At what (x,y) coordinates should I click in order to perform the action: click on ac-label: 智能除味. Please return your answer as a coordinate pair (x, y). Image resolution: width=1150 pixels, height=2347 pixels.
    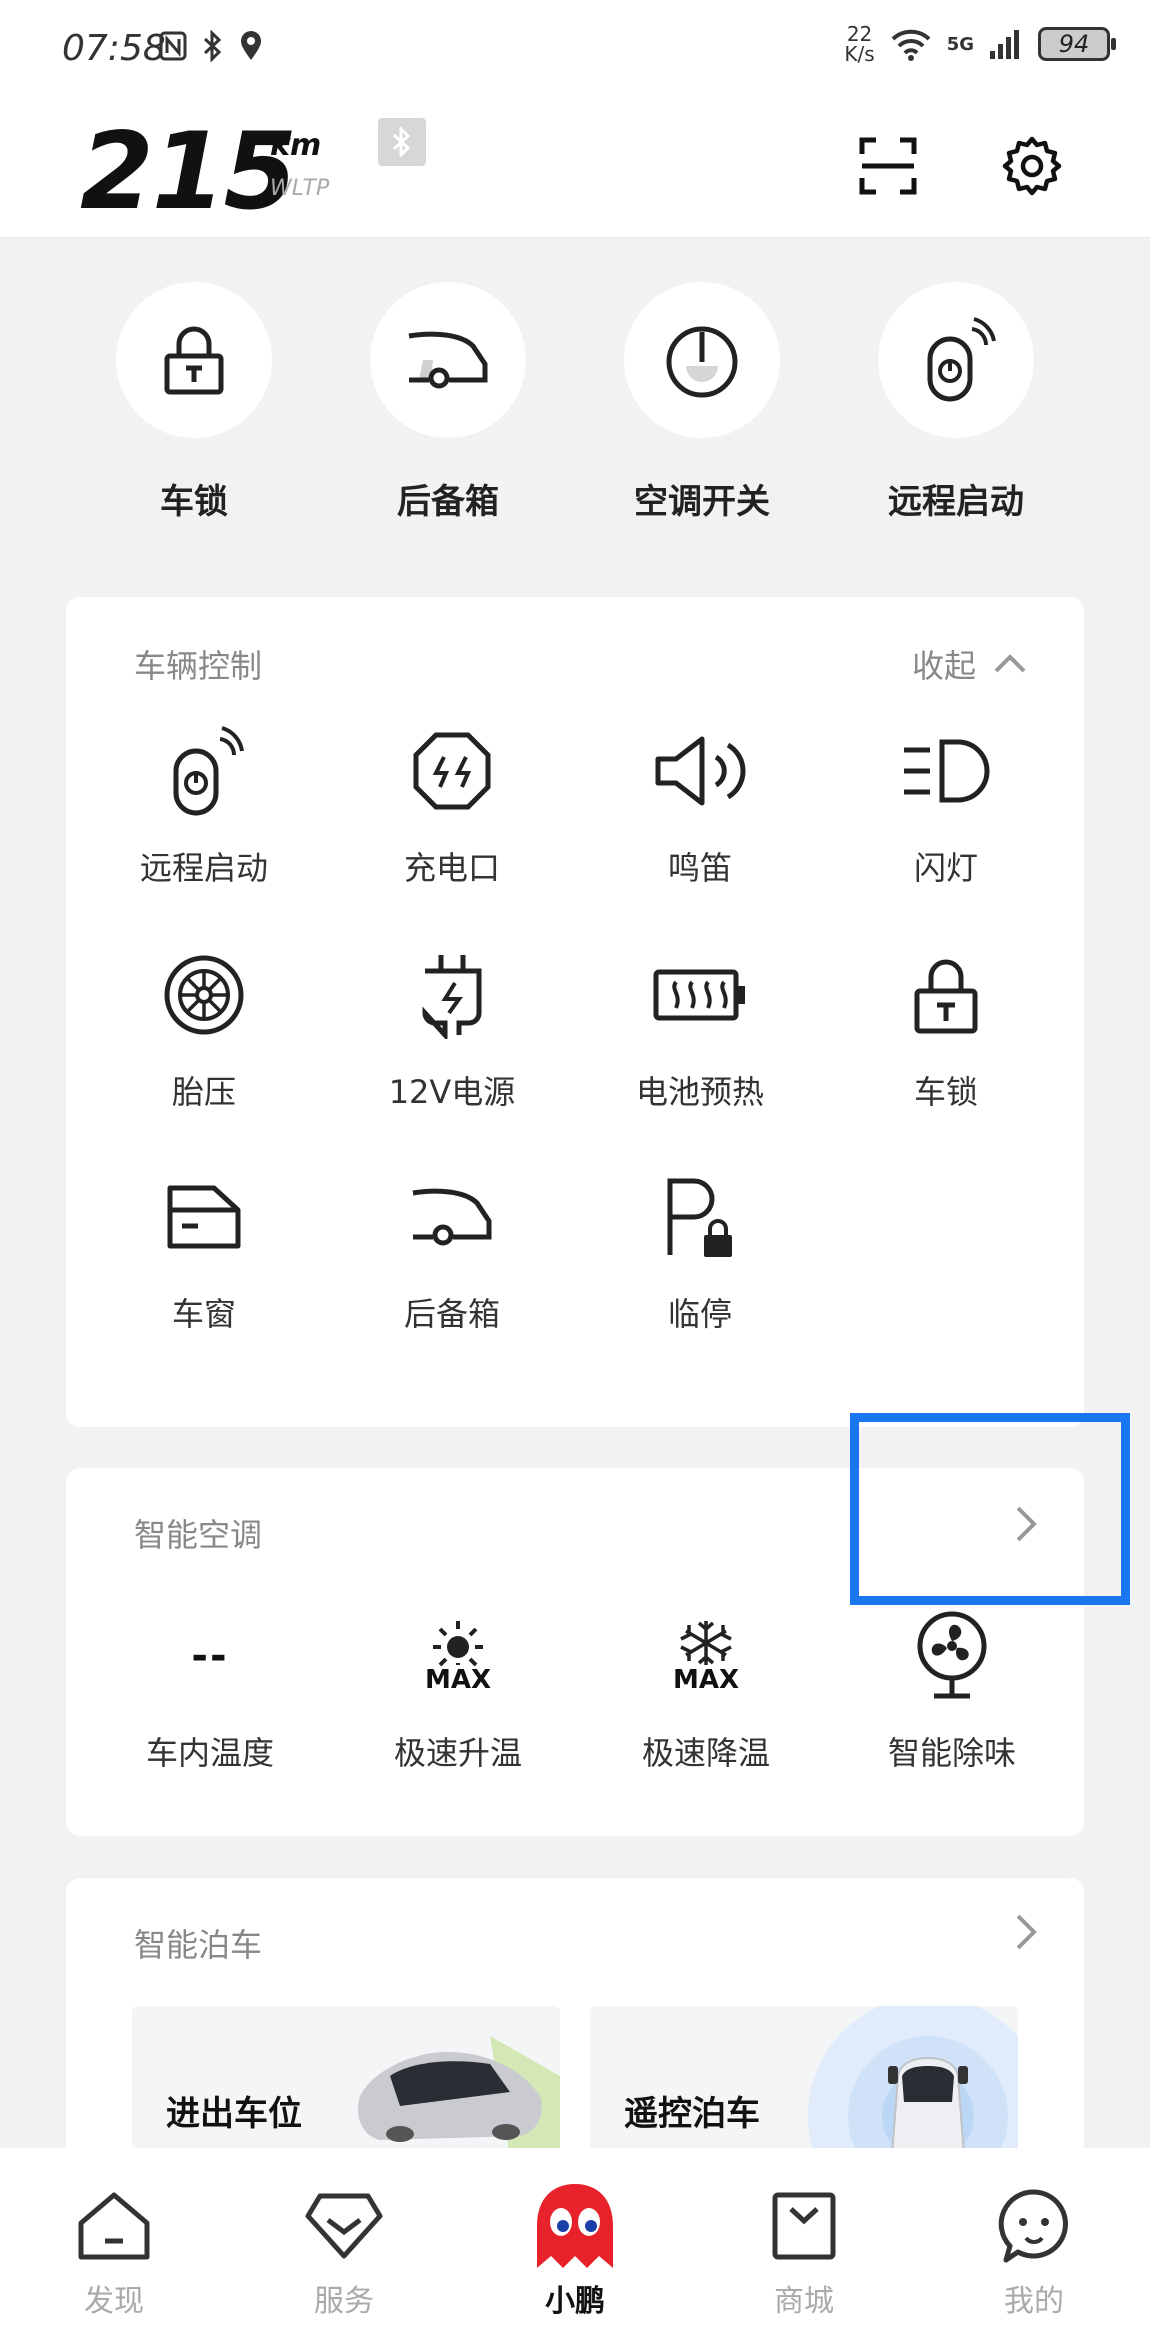
    Looking at the image, I should click on (951, 1753).